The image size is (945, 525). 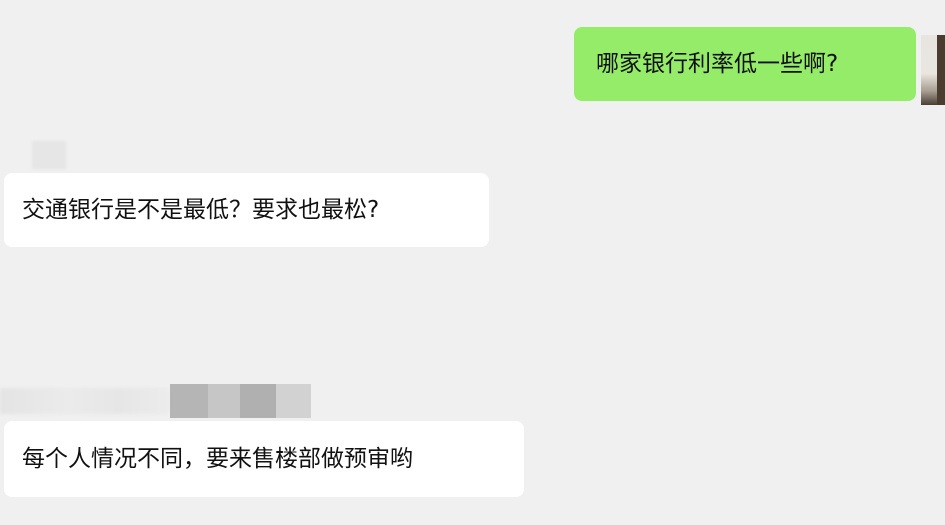 I want to click on message-text: 每个人情况不同，要来售楼部做预审哟, so click(x=217, y=458).